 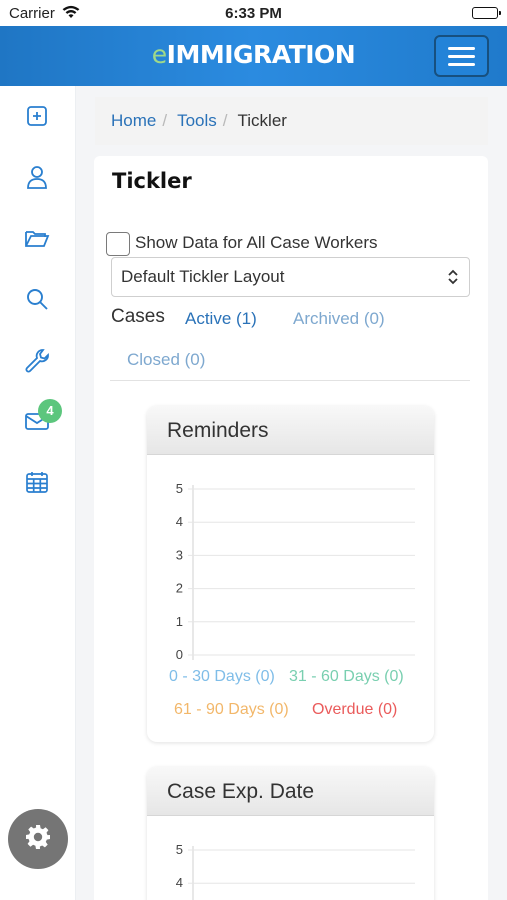 What do you see at coordinates (138, 316) in the screenshot?
I see `cases-label: Cases` at bounding box center [138, 316].